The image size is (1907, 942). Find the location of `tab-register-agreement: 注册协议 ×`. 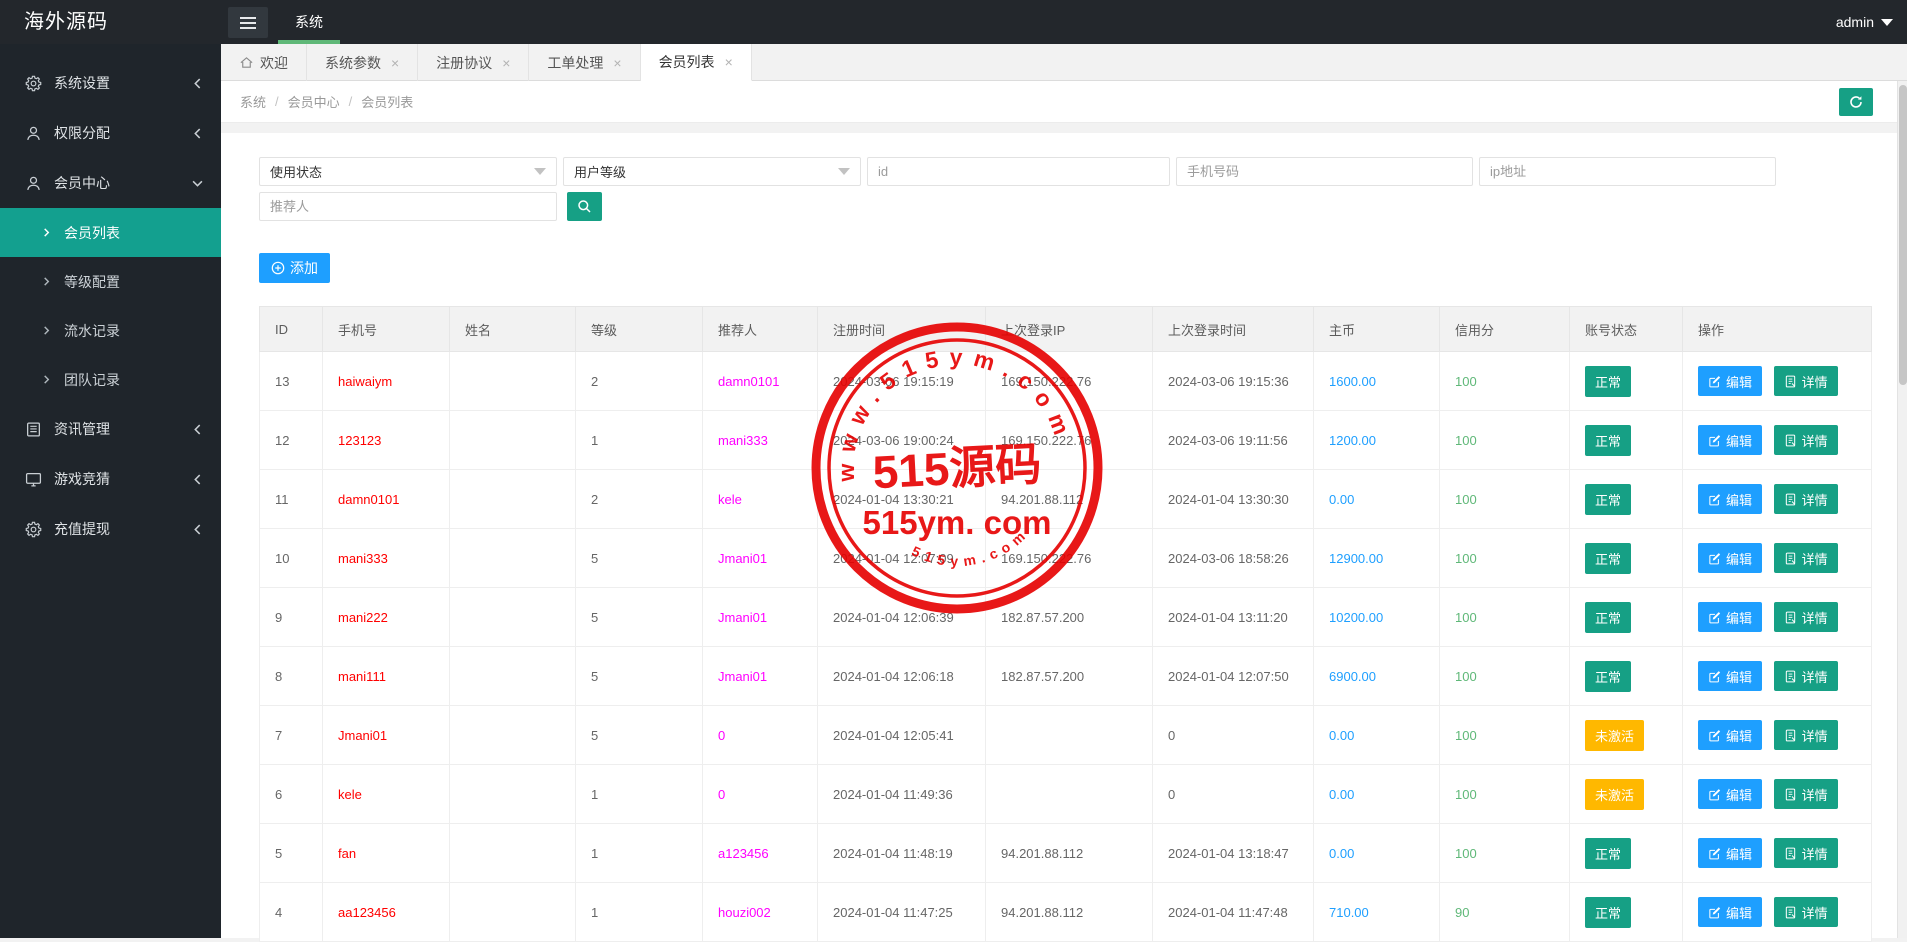

tab-register-agreement: 注册协议 × is located at coordinates (474, 62).